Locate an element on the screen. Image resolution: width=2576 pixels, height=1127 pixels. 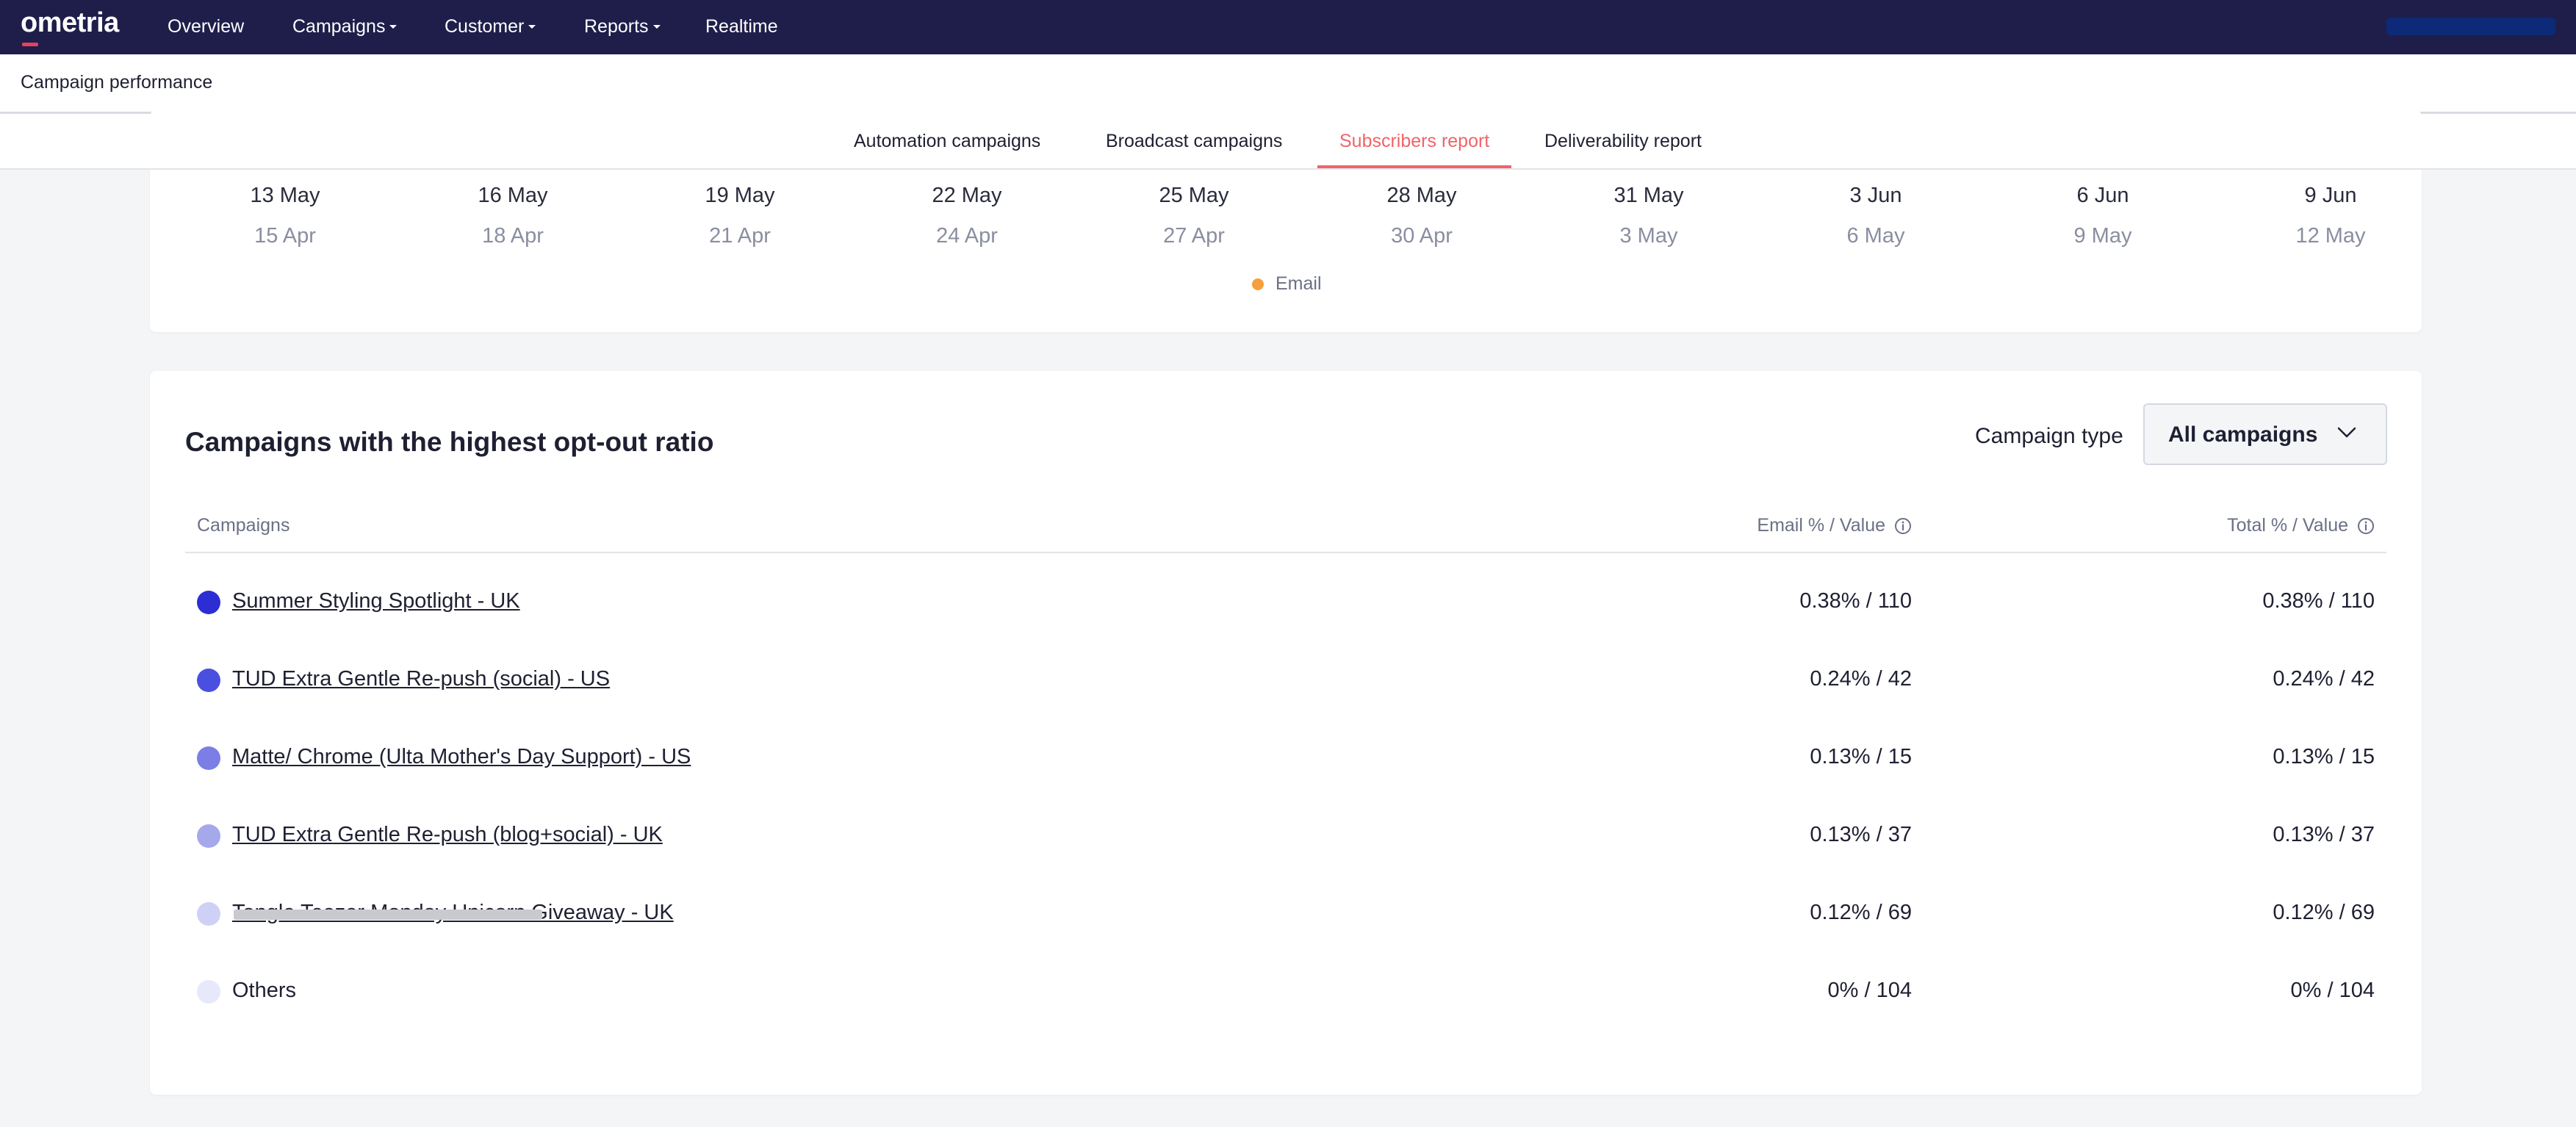
x-tick-label: 3 Jun is located at coordinates (1875, 196).